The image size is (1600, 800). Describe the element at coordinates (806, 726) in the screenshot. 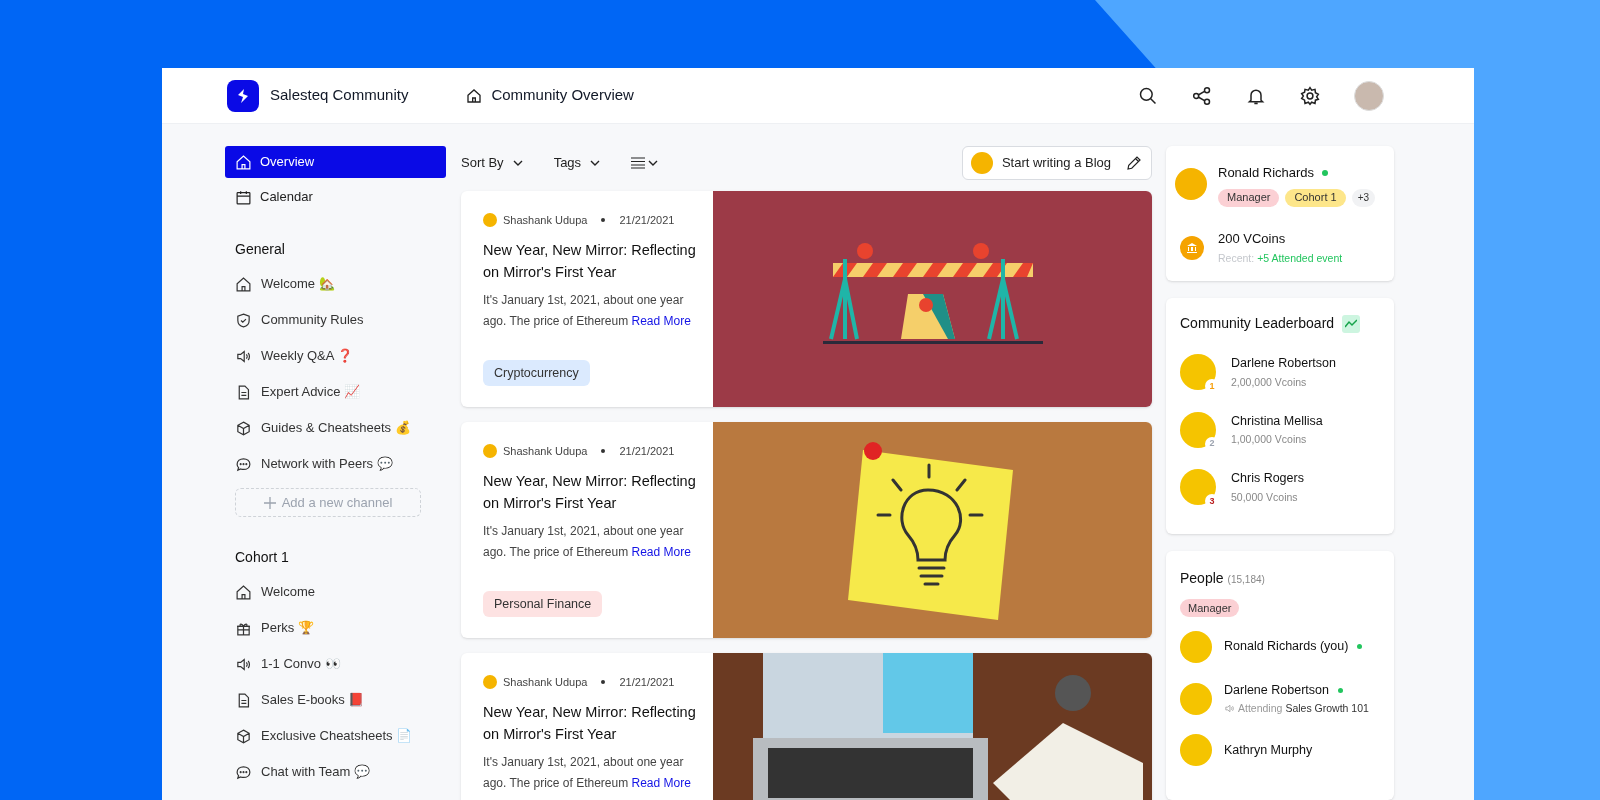

I see `post-card: Shashank Udupa 21/21/2021 New Year, New Mirror: Reflecting on Mirror's First Year It's January 1st, 2021, about one year ago. The price of Ethereum Read More` at that location.